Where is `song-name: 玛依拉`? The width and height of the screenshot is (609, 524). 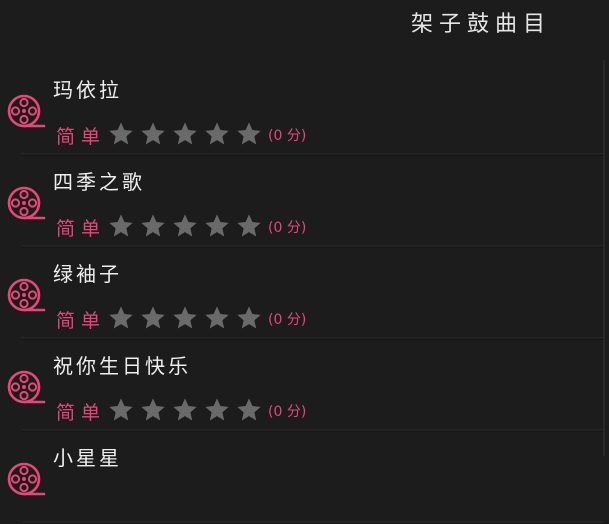
song-name: 玛依拉 is located at coordinates (87, 90).